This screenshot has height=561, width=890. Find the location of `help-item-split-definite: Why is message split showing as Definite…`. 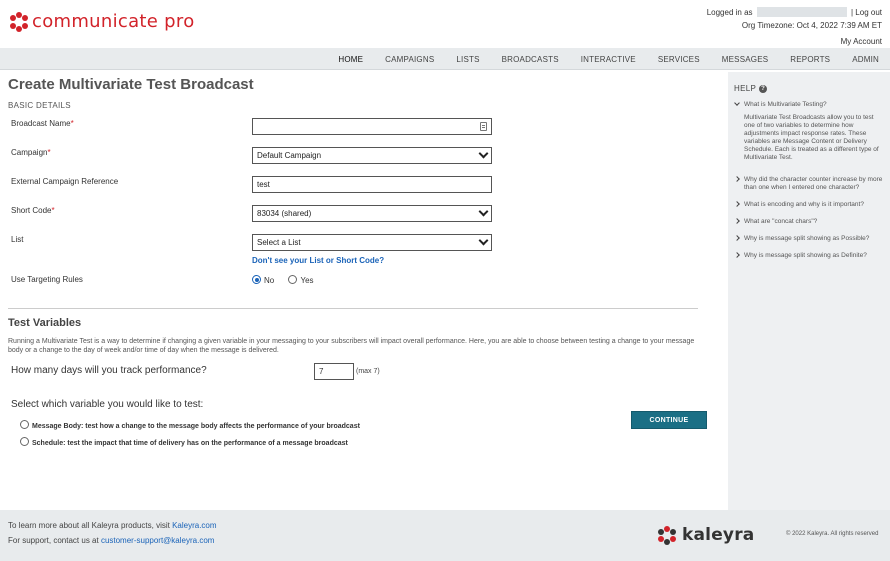

help-item-split-definite: Why is message split showing as Definite… is located at coordinates (809, 256).